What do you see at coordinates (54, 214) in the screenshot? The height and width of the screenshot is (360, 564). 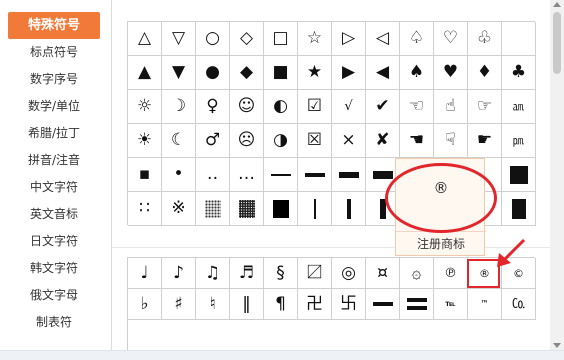 I see `sidebar-item-english-phonetic: 英文音标` at bounding box center [54, 214].